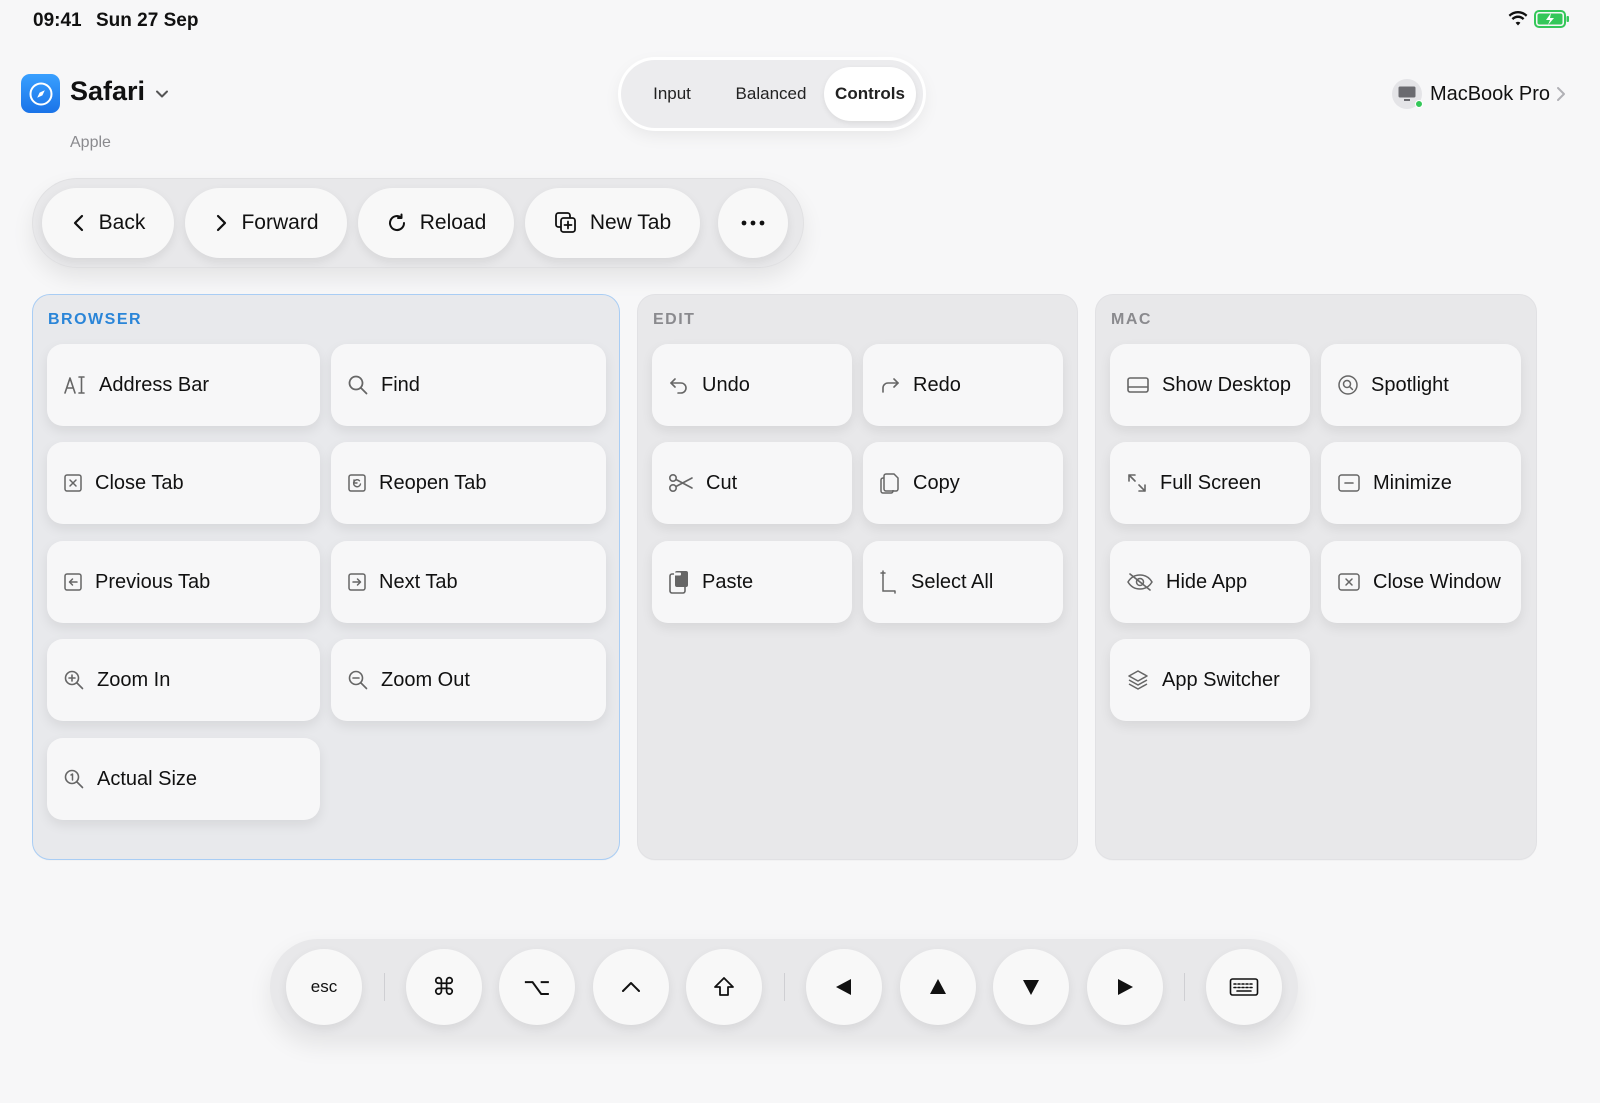 The width and height of the screenshot is (1600, 1103). I want to click on full-screen-icon, so click(1137, 483).